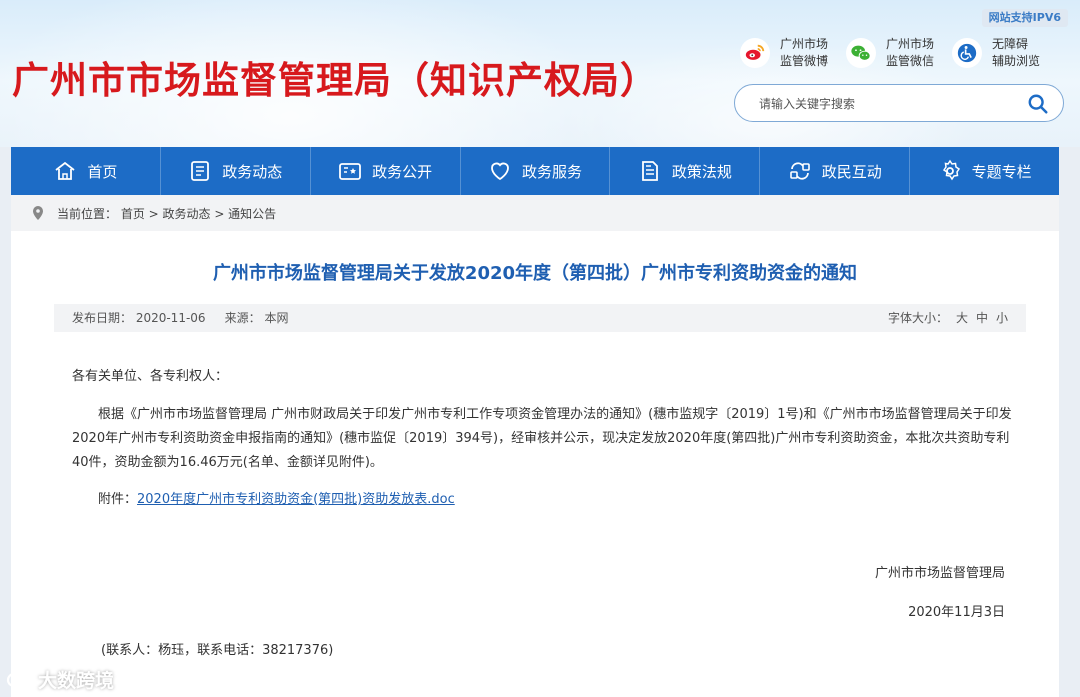 This screenshot has height=697, width=1080. Describe the element at coordinates (804, 61) in the screenshot. I see `weibo-link-line2: 监管微博` at that location.